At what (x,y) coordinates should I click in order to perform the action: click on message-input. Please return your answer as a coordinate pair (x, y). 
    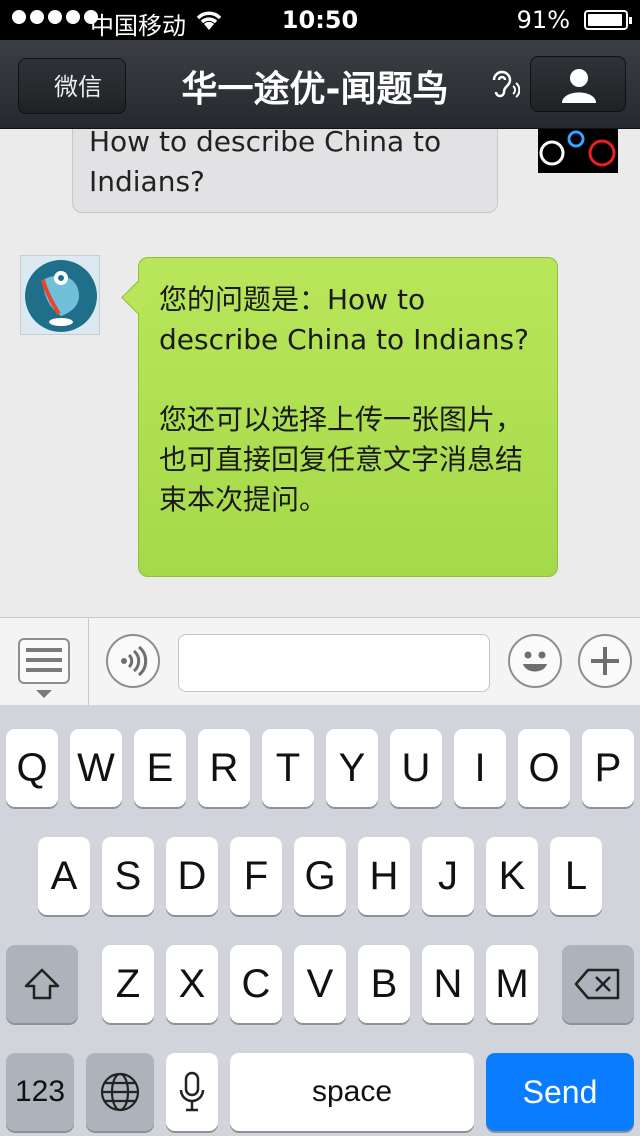
    Looking at the image, I should click on (334, 663).